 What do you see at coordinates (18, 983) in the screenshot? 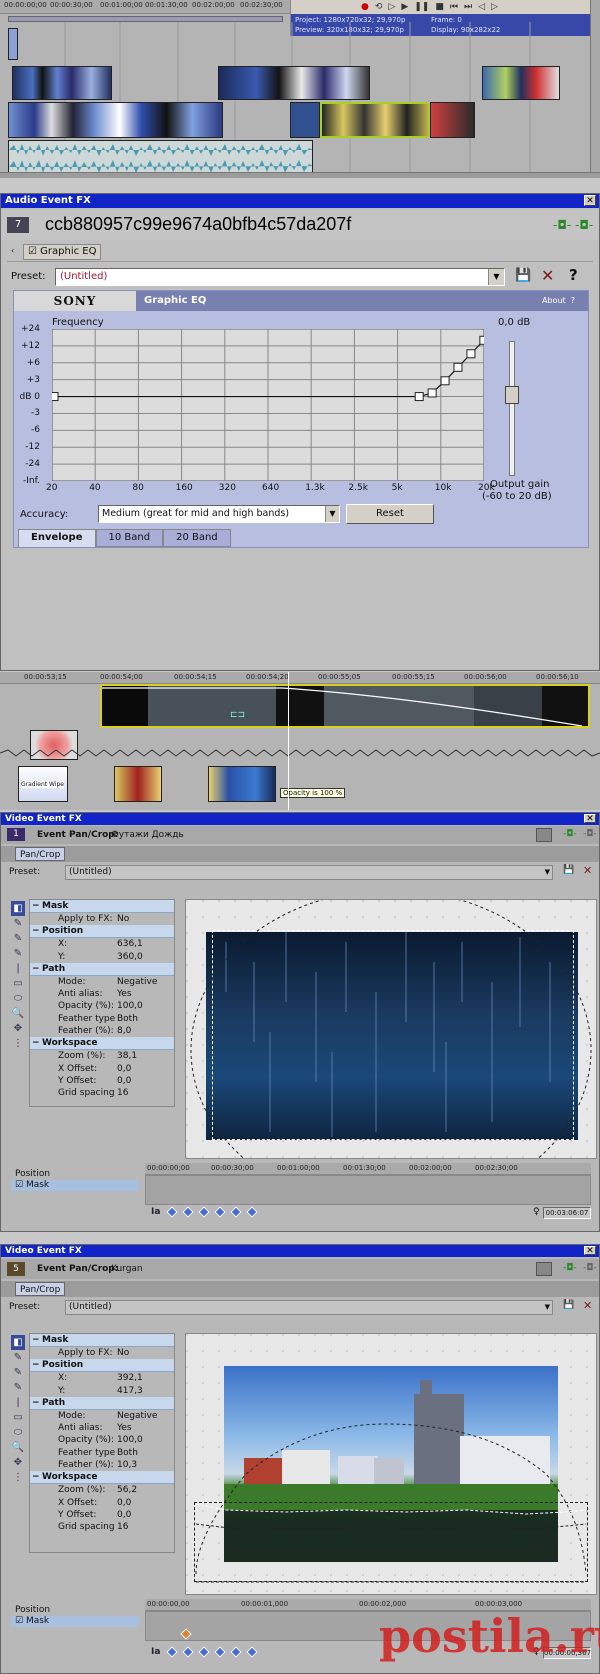
I see `rect-mask-tool-icon: ▭` at bounding box center [18, 983].